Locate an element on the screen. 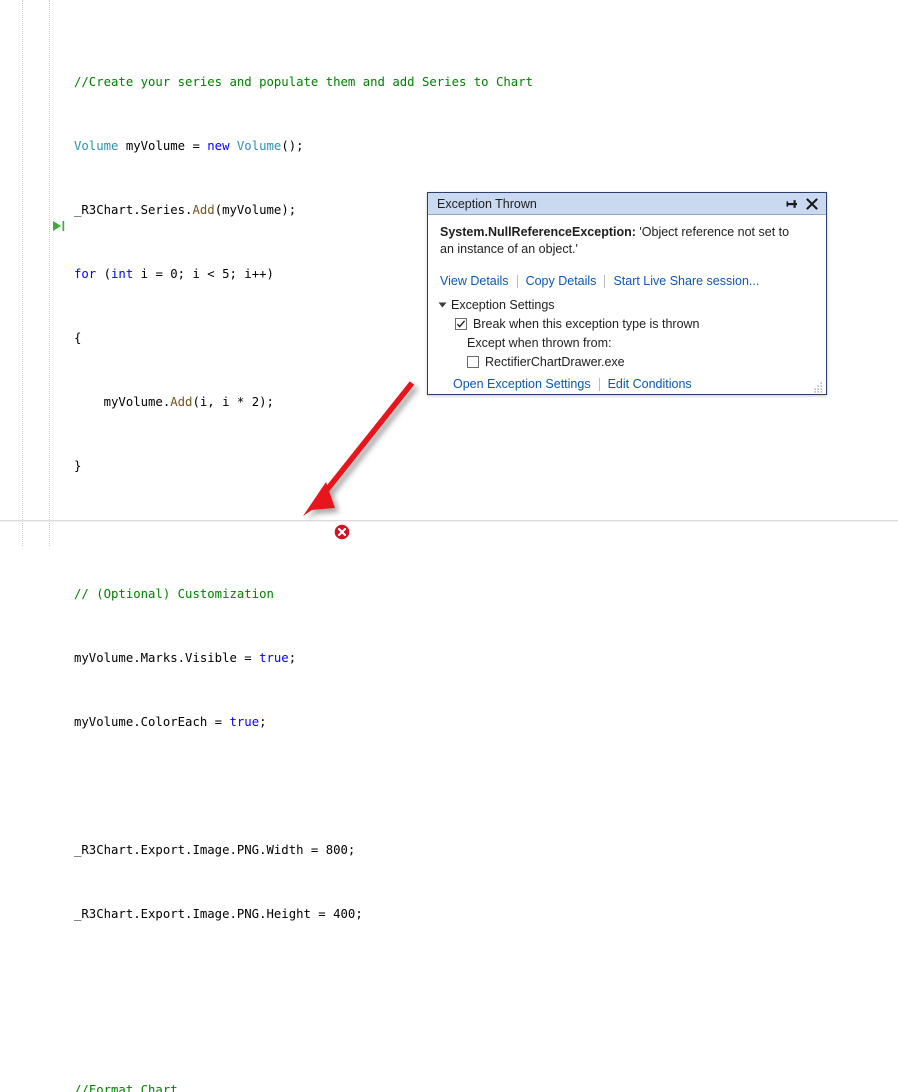 Image resolution: width=898 pixels, height=1092 pixels. token-plain: } is located at coordinates (78, 466).